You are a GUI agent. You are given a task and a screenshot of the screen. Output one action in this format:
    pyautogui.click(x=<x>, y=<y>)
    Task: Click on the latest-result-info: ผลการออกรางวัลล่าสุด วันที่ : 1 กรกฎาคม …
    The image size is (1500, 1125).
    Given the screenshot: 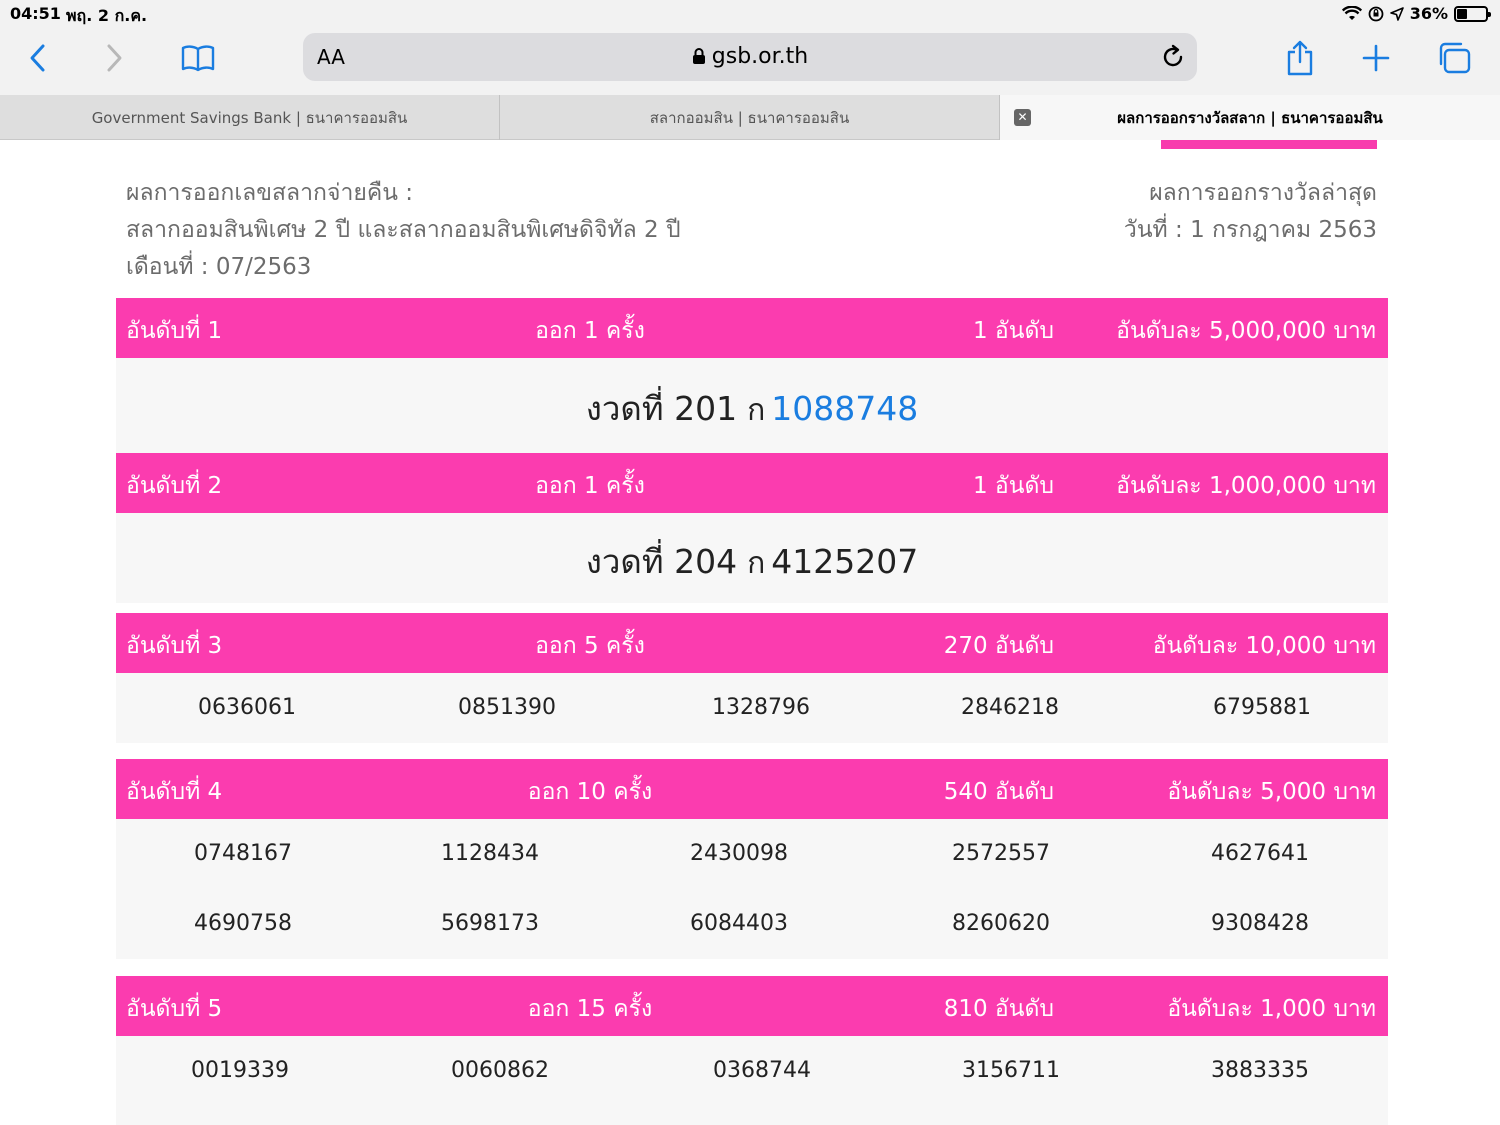 What is the action you would take?
    pyautogui.click(x=1250, y=212)
    